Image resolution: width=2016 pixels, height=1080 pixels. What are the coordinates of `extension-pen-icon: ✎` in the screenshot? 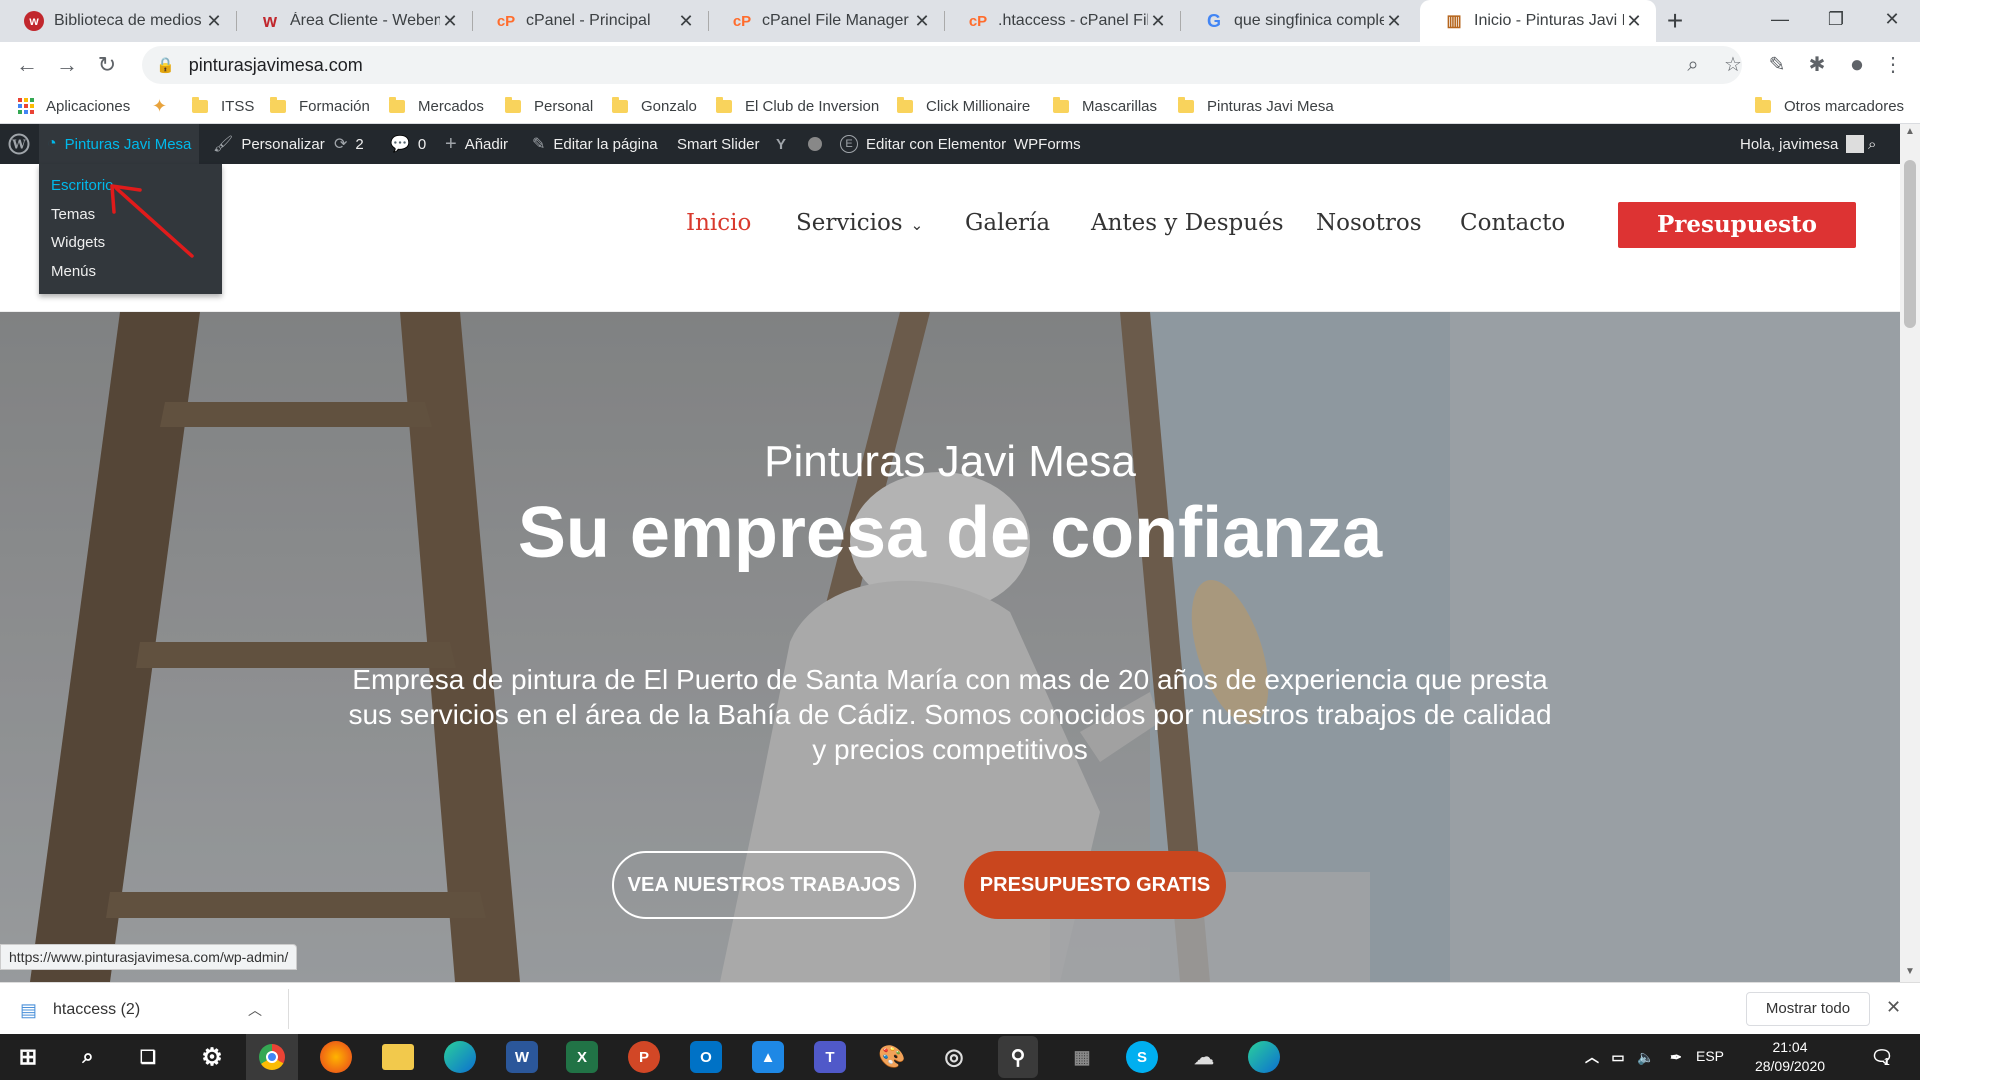 It's located at (1777, 65).